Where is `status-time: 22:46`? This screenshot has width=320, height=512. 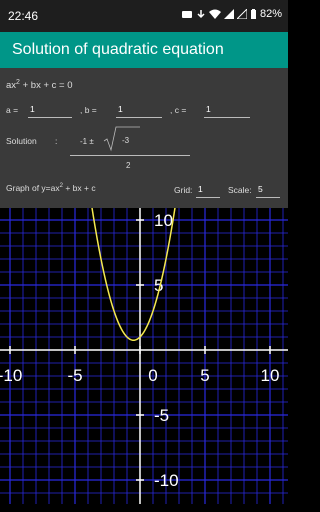
status-time: 22:46 is located at coordinates (23, 16).